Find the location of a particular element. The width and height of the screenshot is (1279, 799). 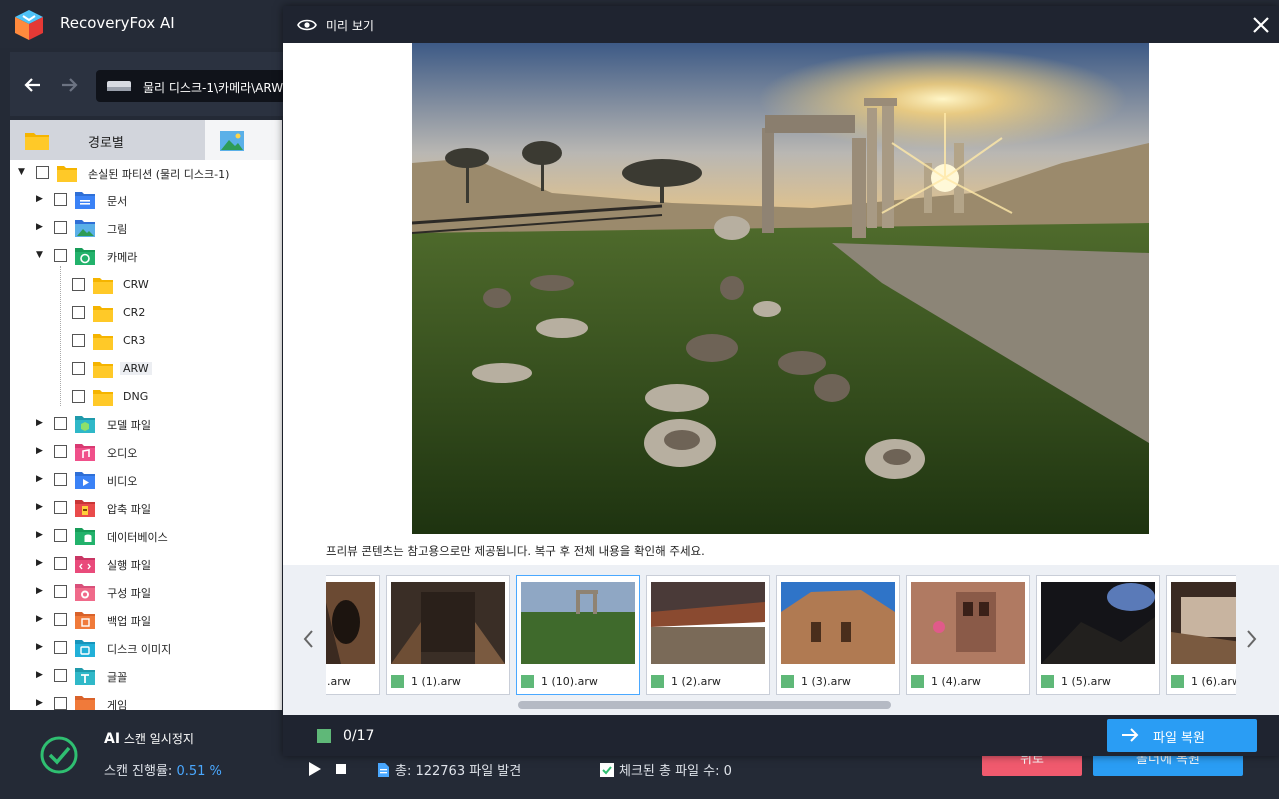

folder-icon is located at coordinates (103, 370).